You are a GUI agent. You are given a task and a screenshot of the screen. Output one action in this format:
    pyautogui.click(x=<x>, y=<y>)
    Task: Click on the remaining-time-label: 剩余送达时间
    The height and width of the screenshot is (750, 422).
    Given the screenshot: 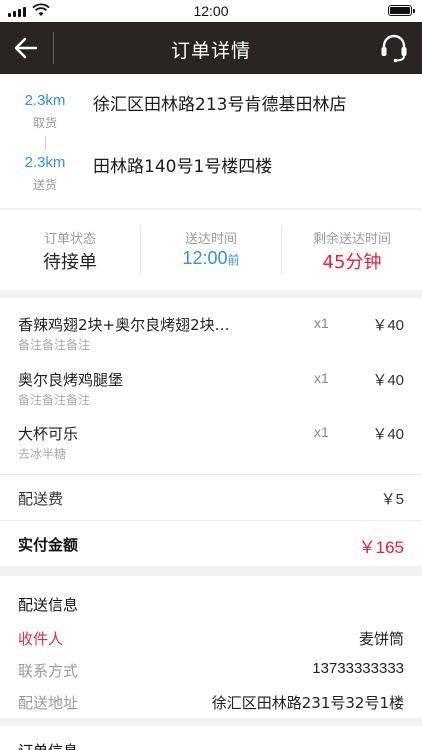 What is the action you would take?
    pyautogui.click(x=351, y=239)
    